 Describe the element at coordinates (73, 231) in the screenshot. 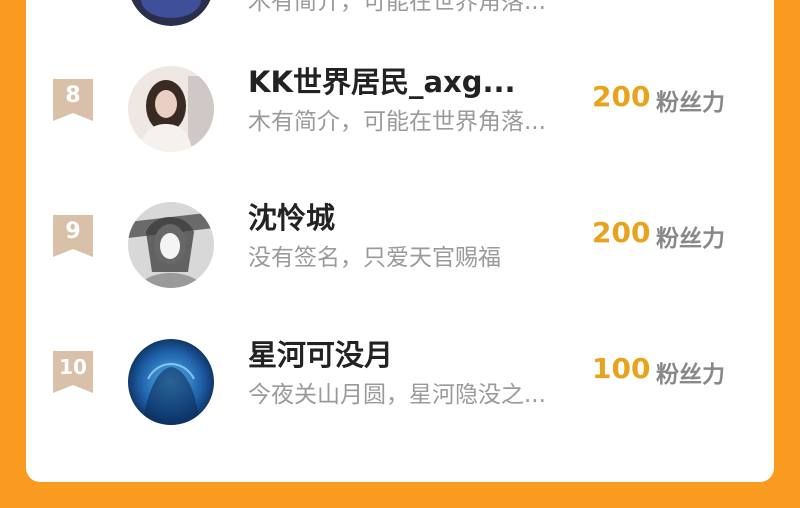

I see `rank-number: 9` at that location.